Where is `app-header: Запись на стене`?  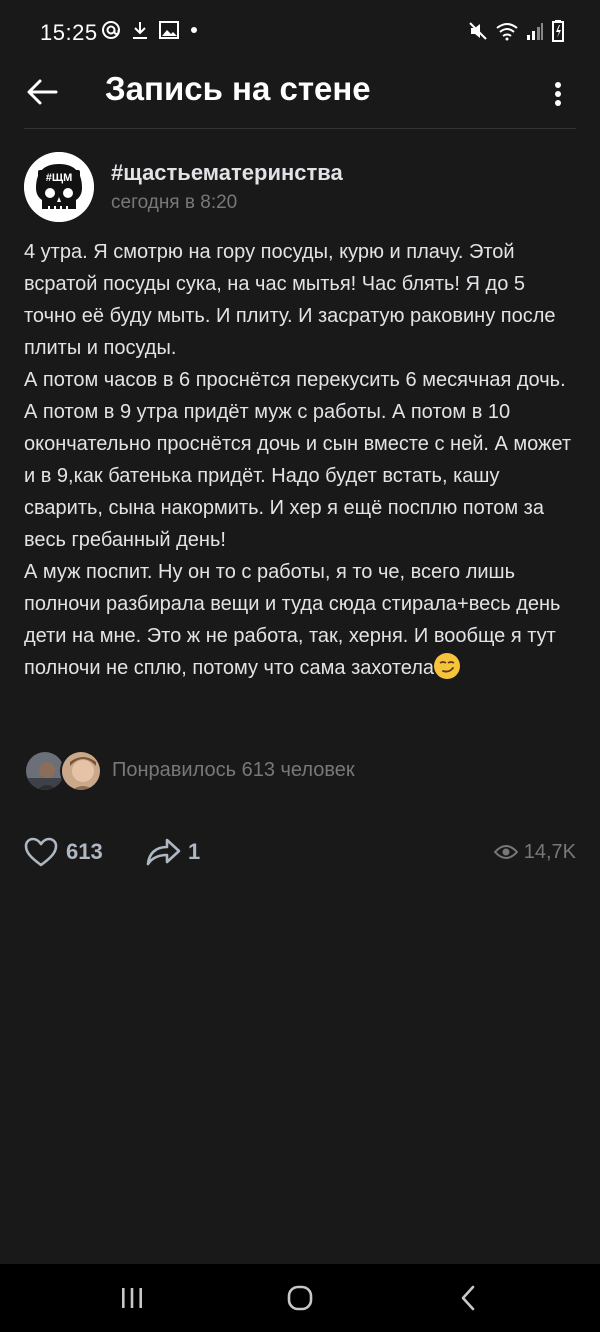
app-header: Запись на стене is located at coordinates (300, 98).